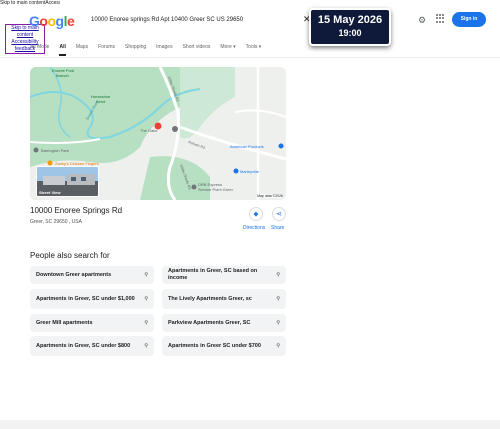 Image resolution: width=500 pixels, height=429 pixels. I want to click on map-label: American Products, so click(247, 146).